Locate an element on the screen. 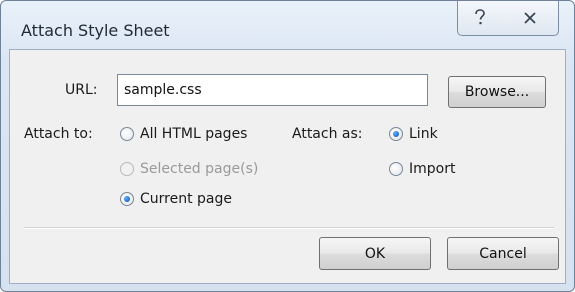 This screenshot has width=575, height=292. radio-current-page: Current page is located at coordinates (176, 199).